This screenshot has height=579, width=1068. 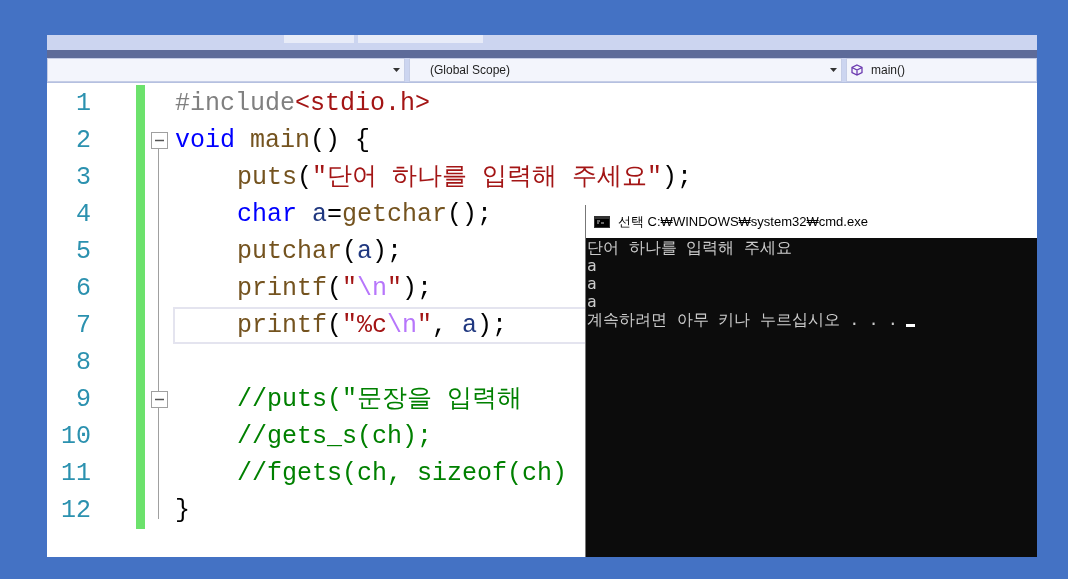 I want to click on console-output-line: 단어 하나를 입력해 주세요, so click(x=689, y=248).